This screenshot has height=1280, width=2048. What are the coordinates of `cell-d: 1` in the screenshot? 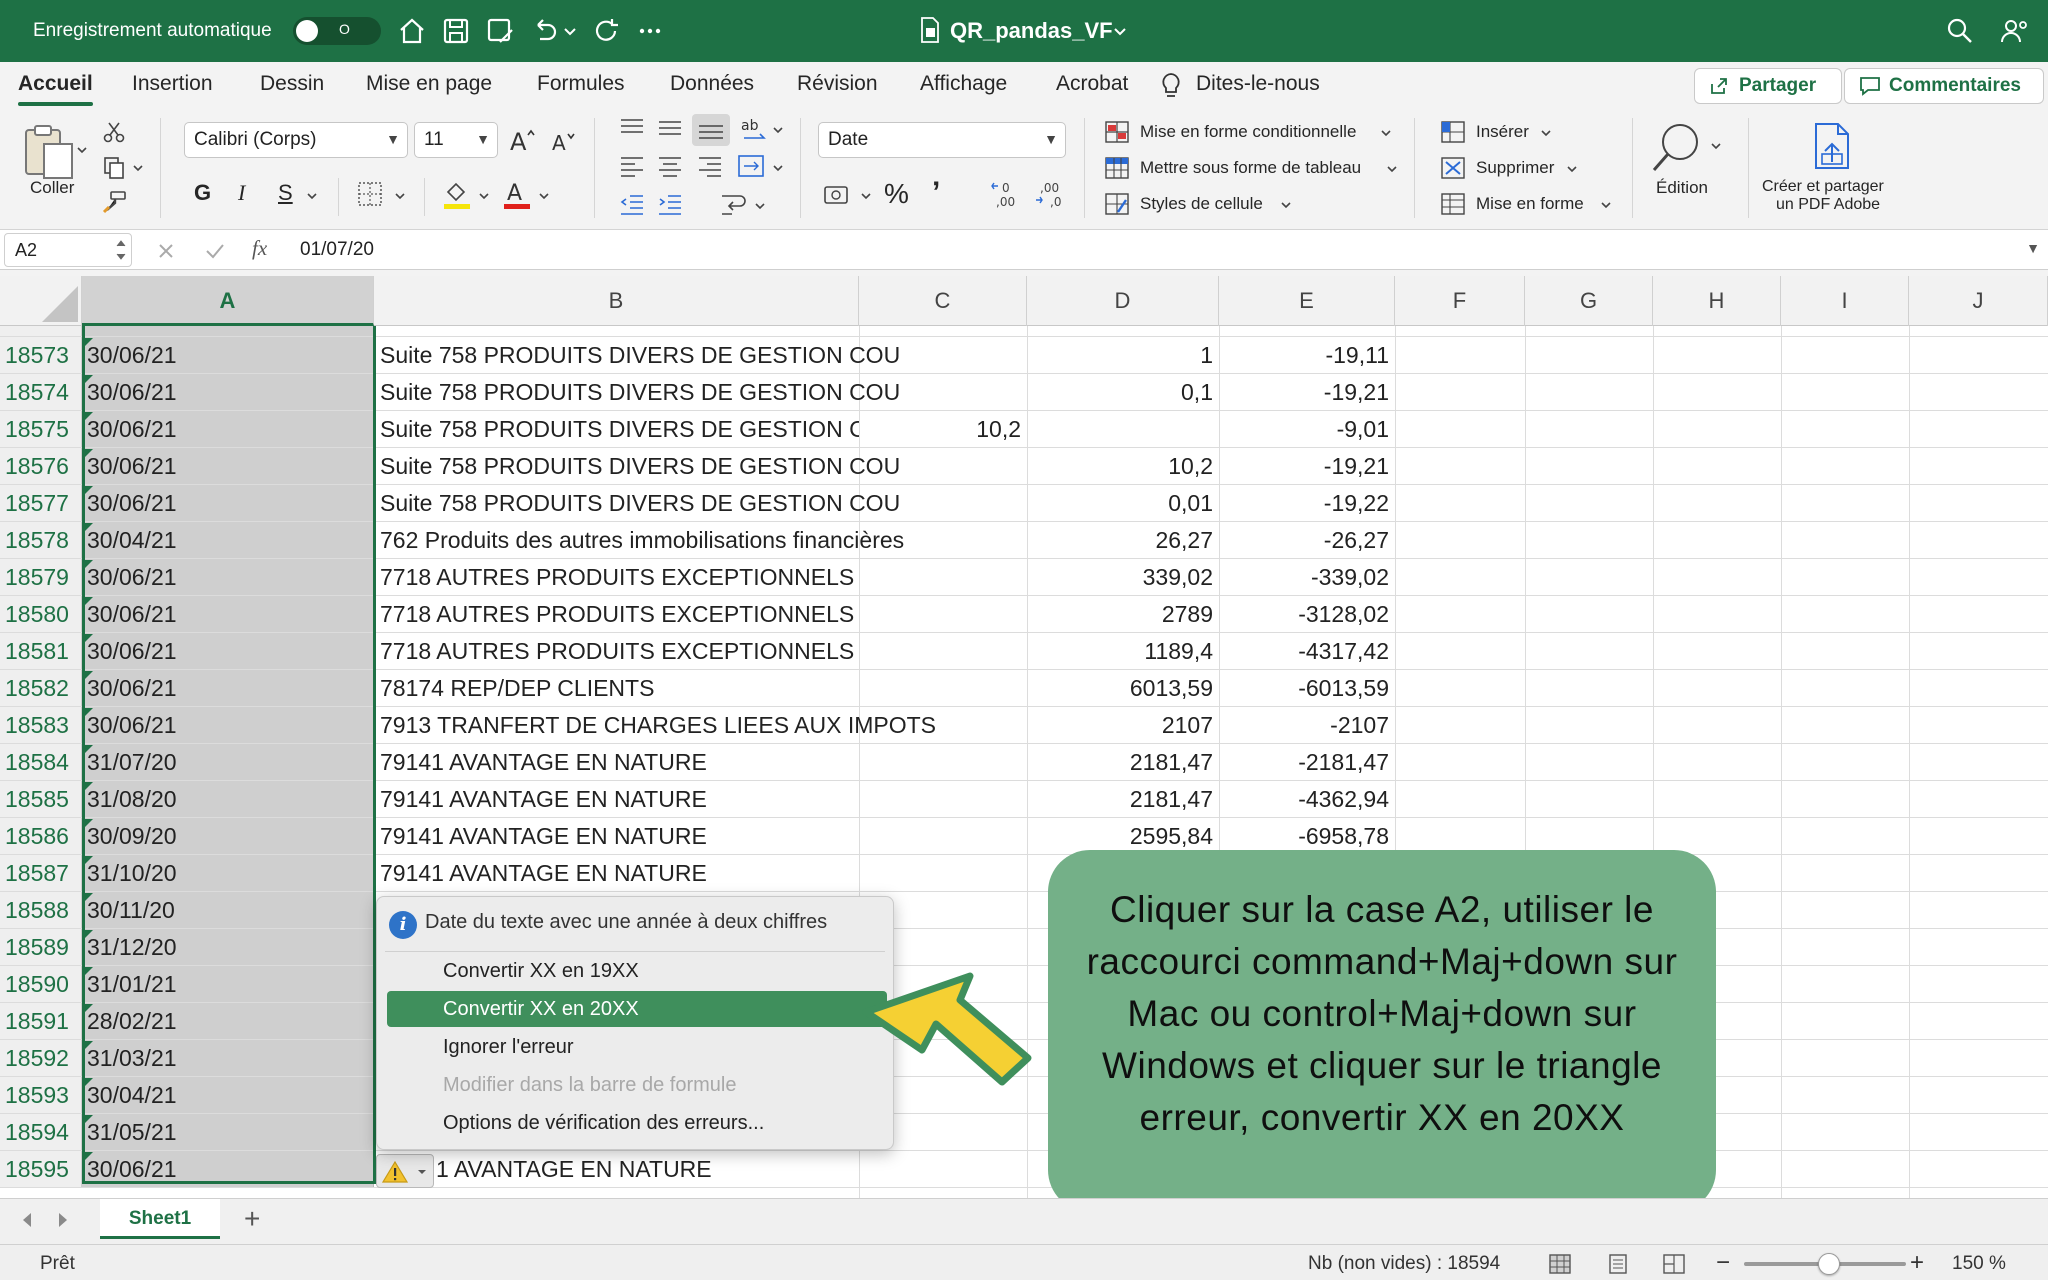 It's located at (1123, 355).